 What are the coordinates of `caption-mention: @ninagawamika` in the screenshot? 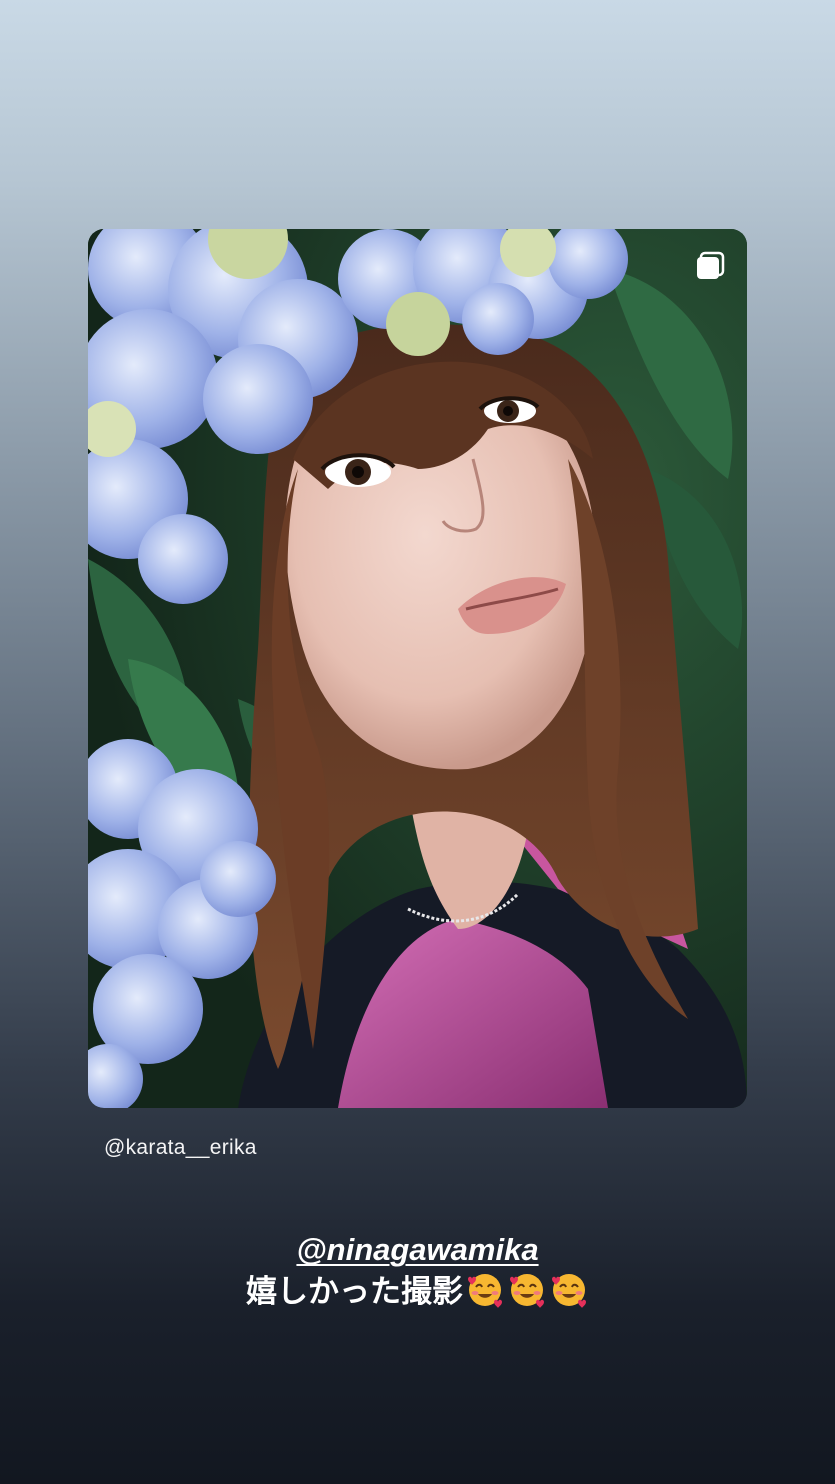 It's located at (417, 1250).